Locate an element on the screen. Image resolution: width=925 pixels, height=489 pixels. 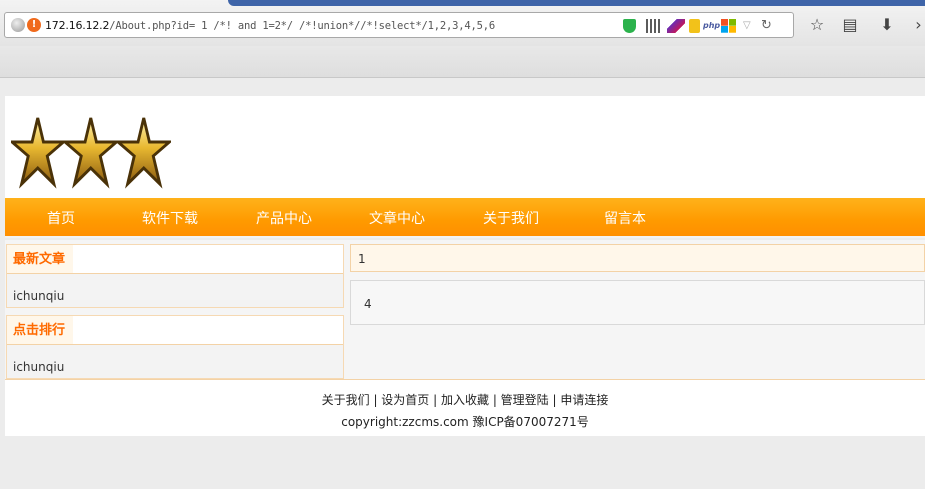
qr-code-icon is located at coordinates (653, 26).